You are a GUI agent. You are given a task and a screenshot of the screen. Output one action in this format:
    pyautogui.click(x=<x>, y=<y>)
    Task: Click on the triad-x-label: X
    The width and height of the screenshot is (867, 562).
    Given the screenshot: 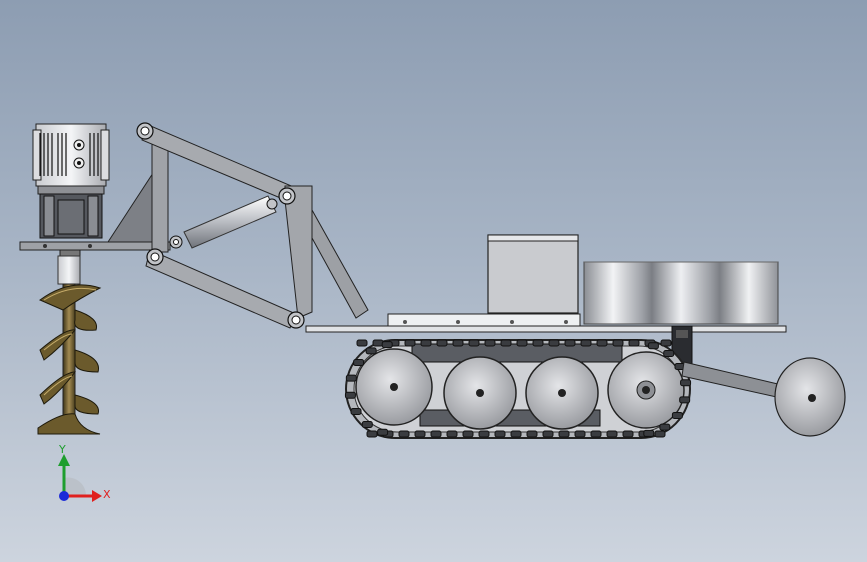 What is the action you would take?
    pyautogui.click(x=107, y=494)
    